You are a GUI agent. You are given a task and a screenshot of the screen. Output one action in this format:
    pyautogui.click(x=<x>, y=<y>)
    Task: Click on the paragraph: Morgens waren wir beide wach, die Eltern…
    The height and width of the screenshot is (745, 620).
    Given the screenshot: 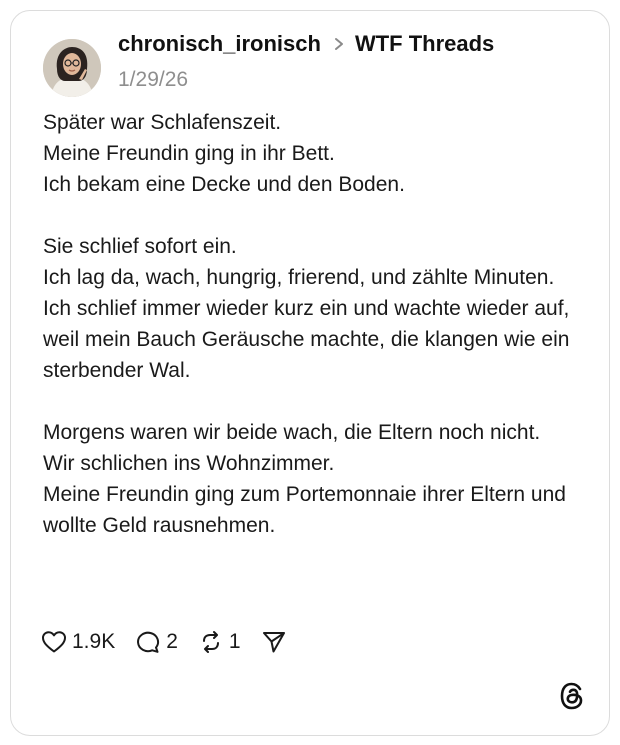 What is the action you would take?
    pyautogui.click(x=313, y=479)
    